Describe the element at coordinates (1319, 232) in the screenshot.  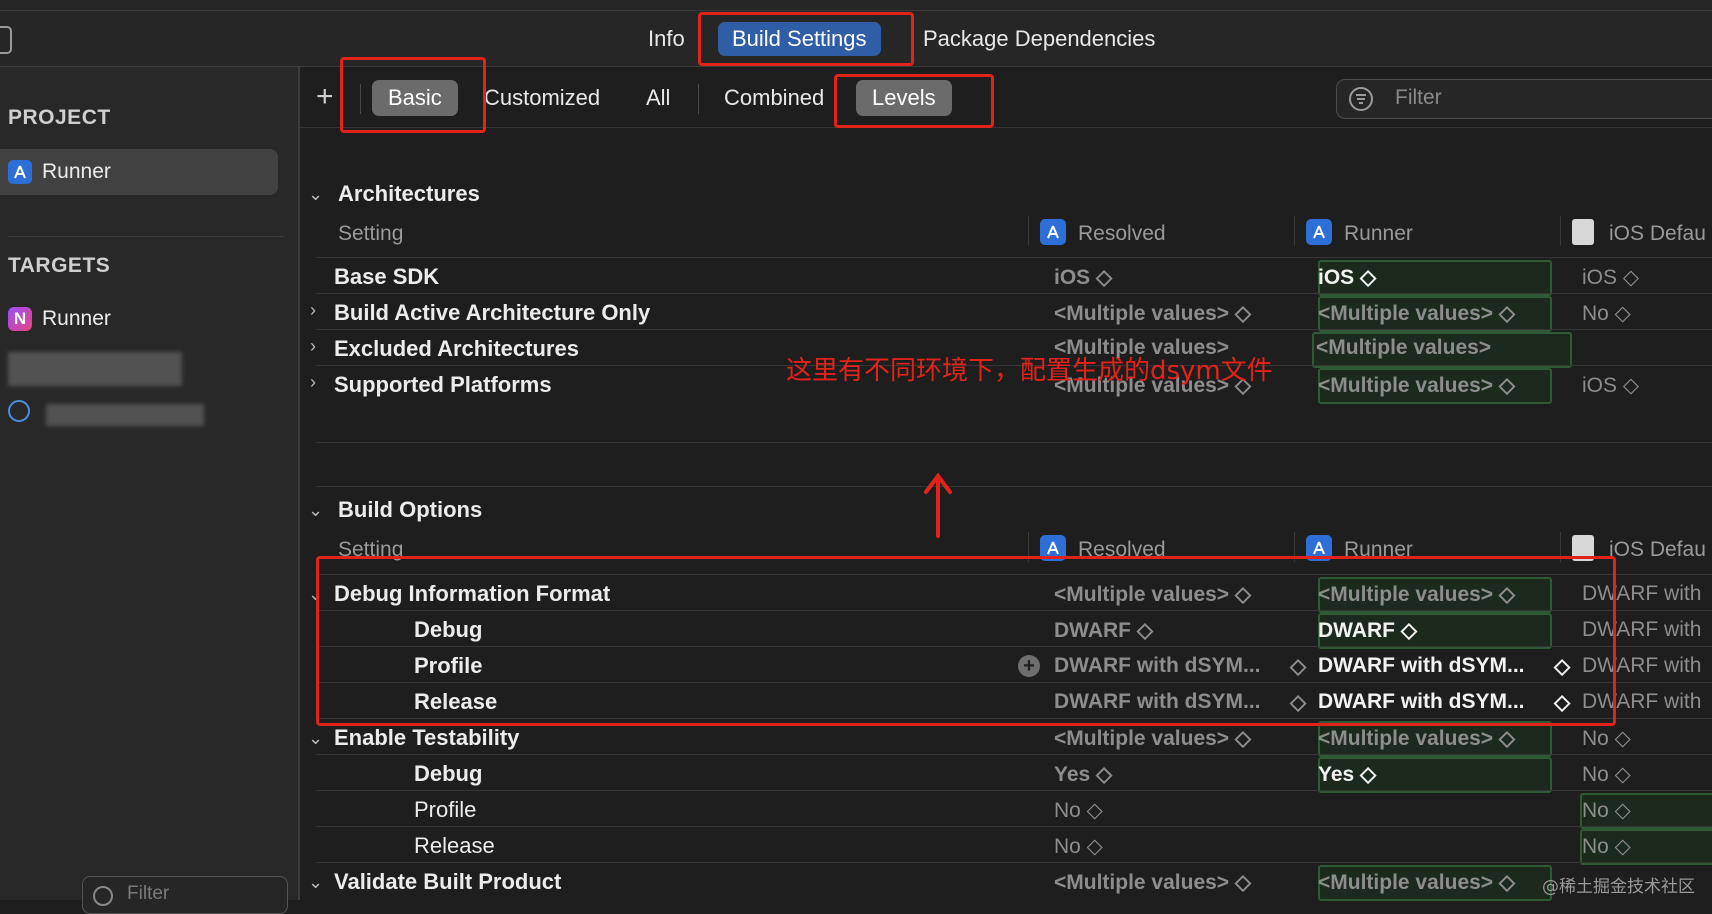
I see `runner-level-icon` at that location.